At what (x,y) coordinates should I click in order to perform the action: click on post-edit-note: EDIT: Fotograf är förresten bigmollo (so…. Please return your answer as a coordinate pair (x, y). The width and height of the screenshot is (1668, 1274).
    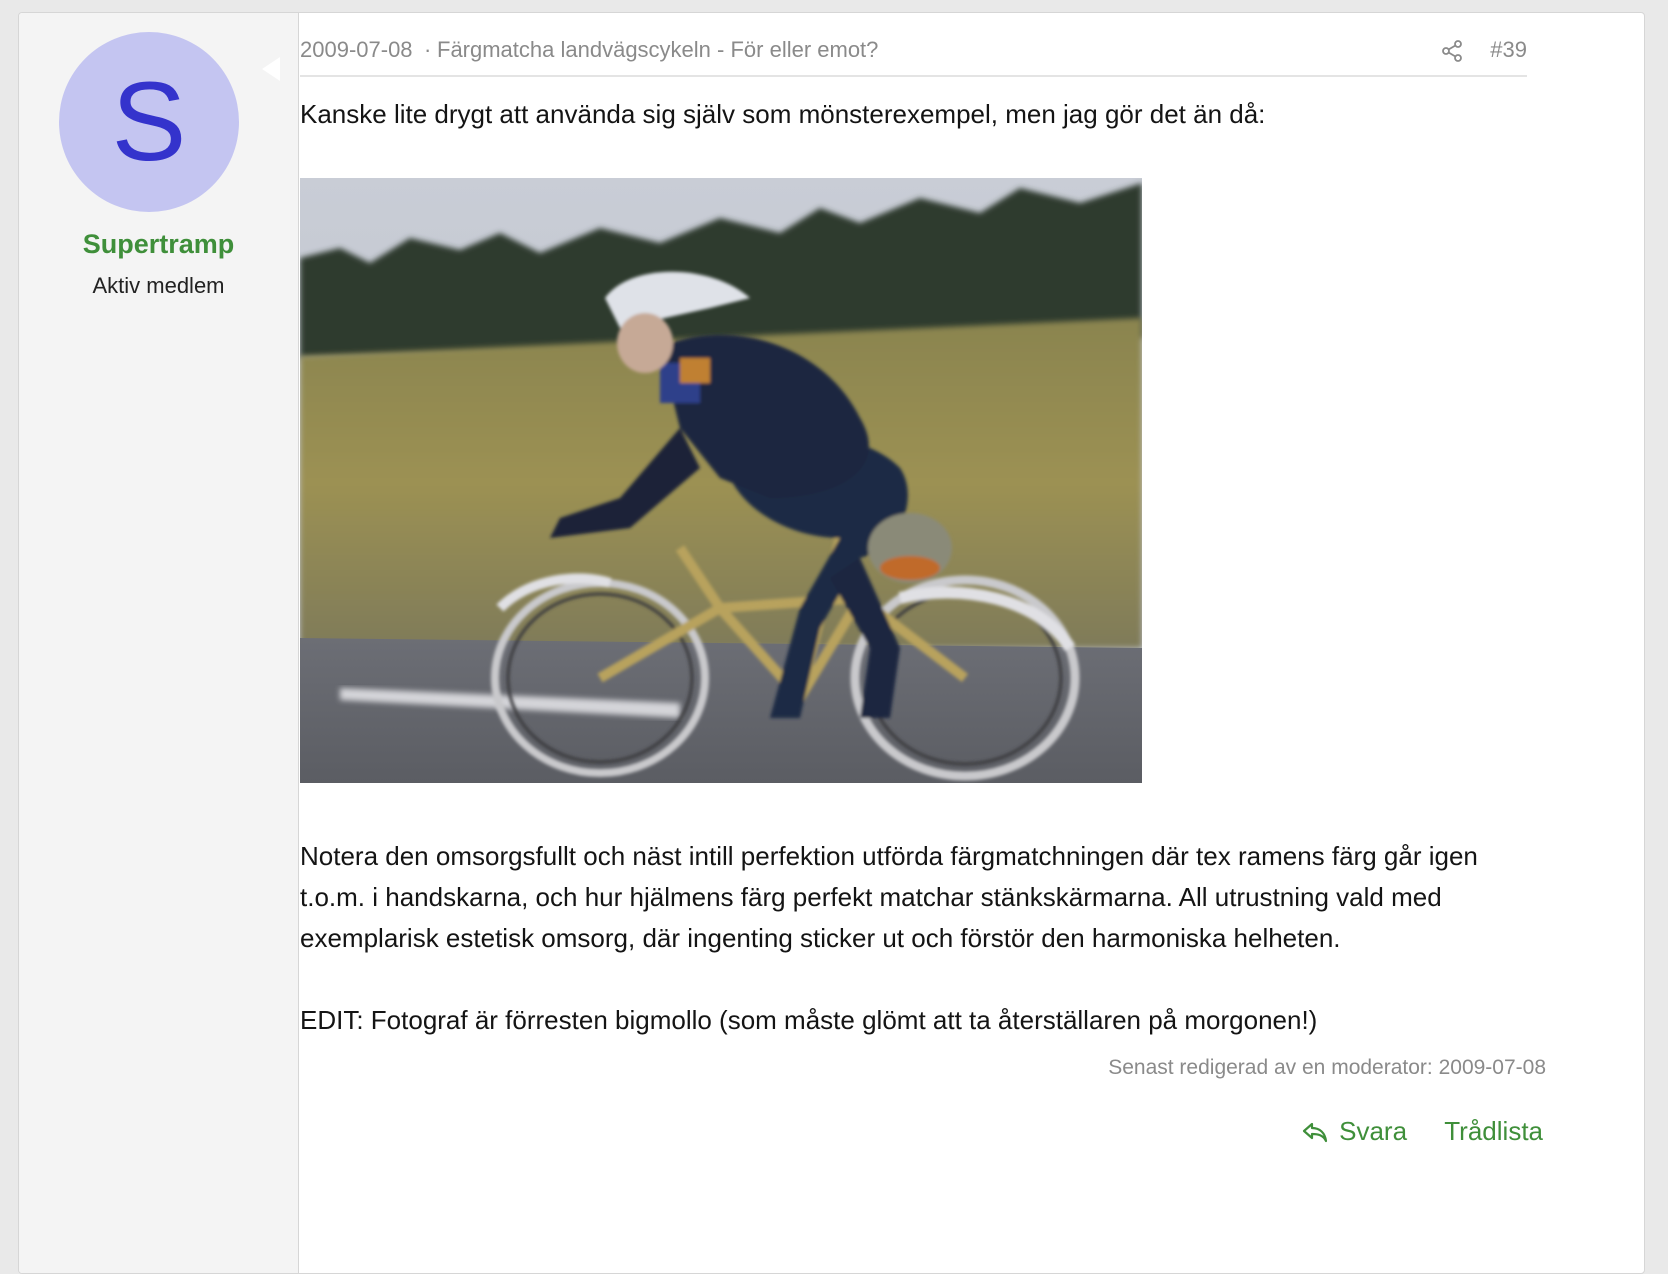
    Looking at the image, I should click on (809, 1020).